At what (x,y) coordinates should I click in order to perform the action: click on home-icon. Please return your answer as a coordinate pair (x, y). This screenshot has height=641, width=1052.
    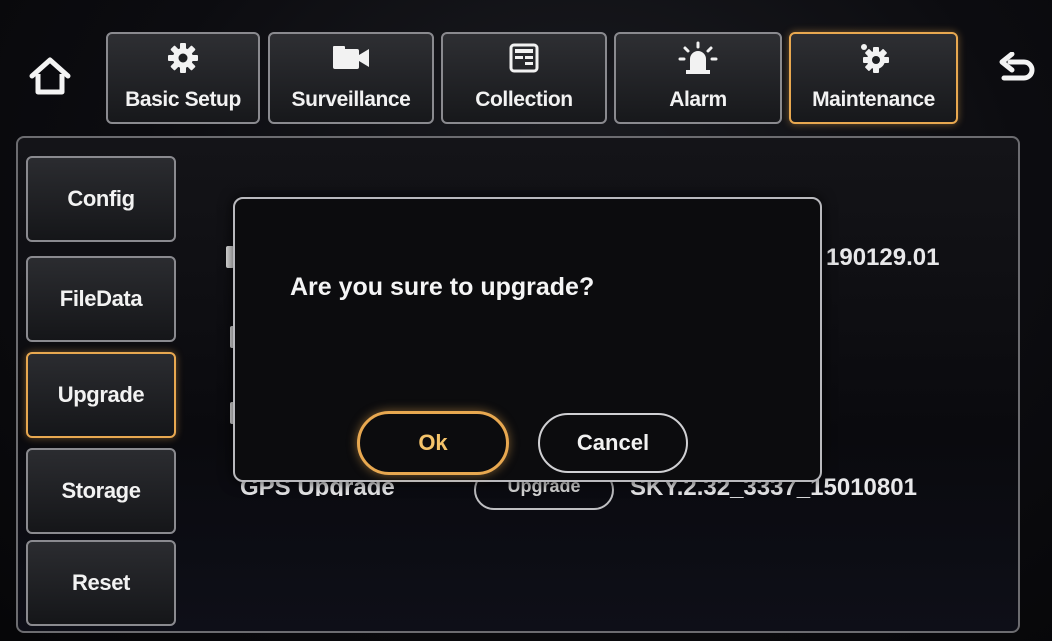
    Looking at the image, I should click on (50, 76).